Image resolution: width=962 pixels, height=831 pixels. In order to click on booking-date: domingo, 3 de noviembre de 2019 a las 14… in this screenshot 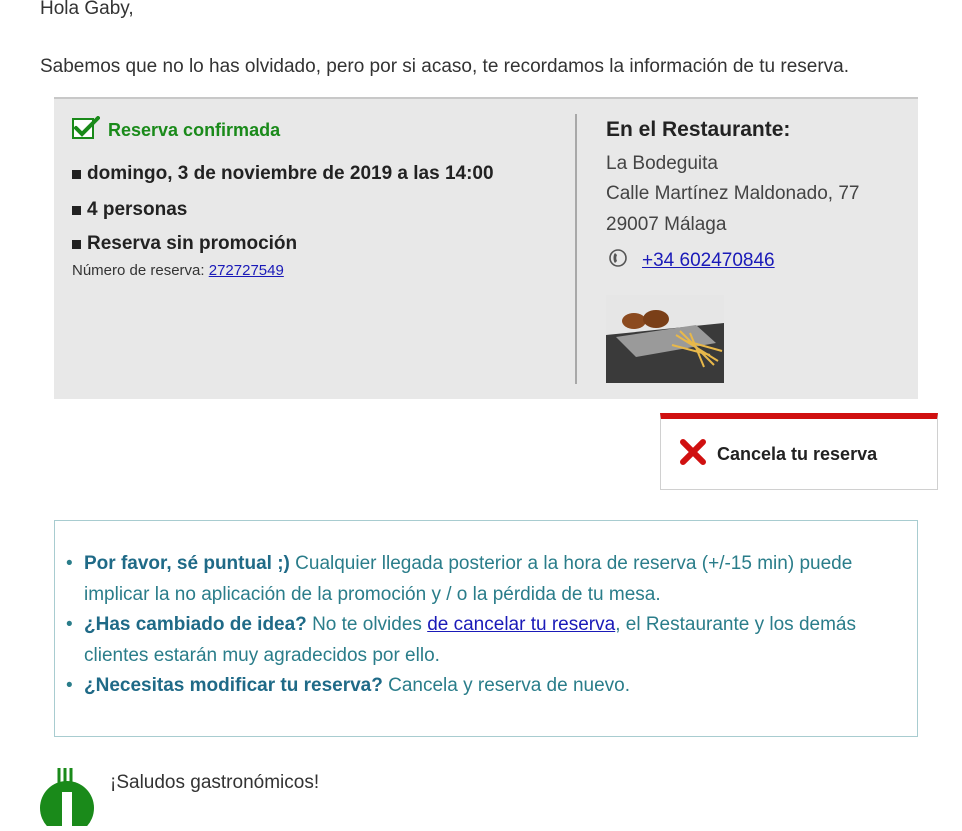, I will do `click(283, 174)`.